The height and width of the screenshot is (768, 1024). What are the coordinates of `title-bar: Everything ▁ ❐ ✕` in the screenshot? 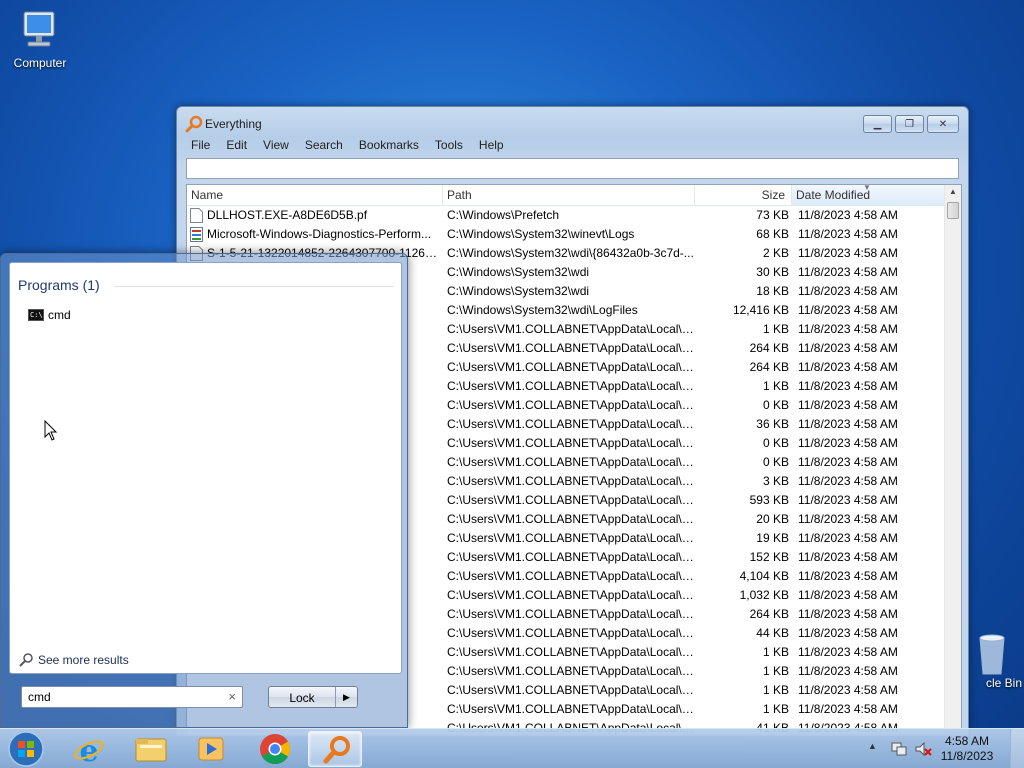 It's located at (572, 122).